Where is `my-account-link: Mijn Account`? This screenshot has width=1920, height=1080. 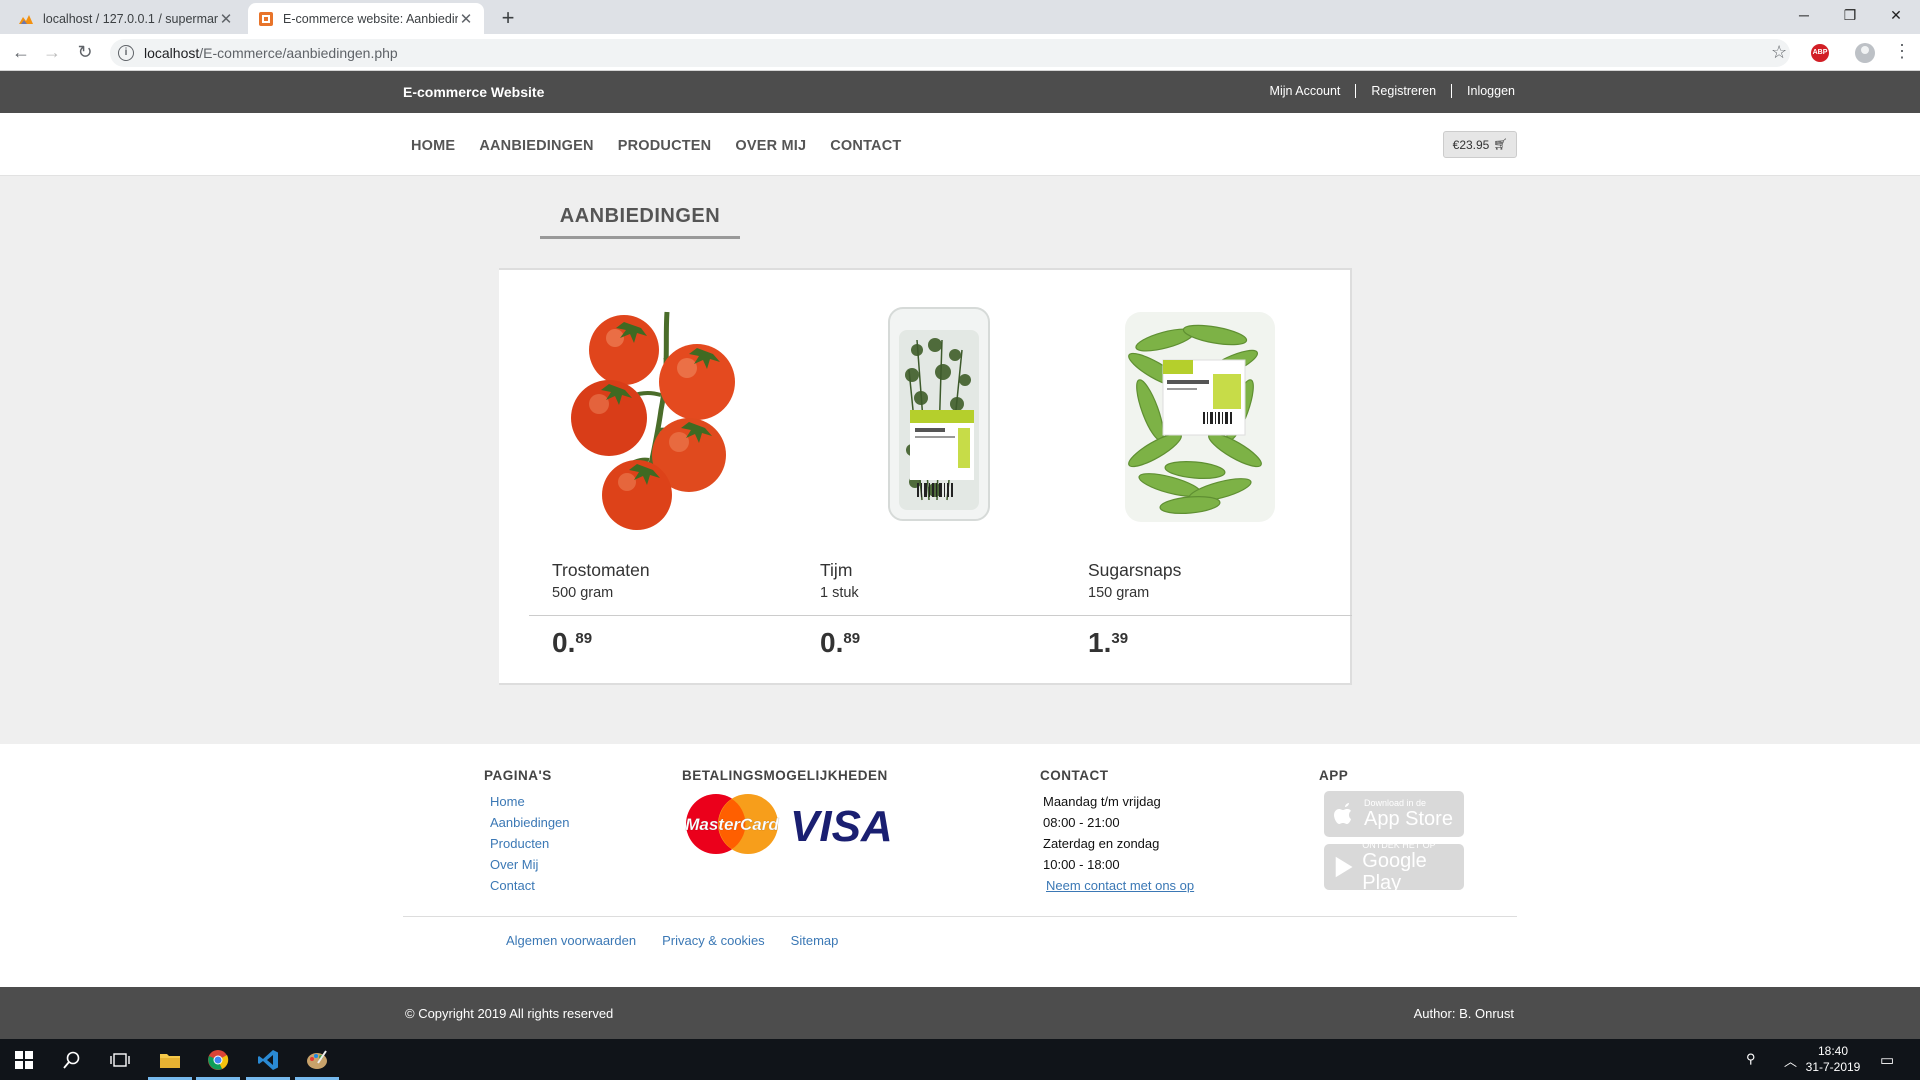
my-account-link: Mijn Account is located at coordinates (1306, 91).